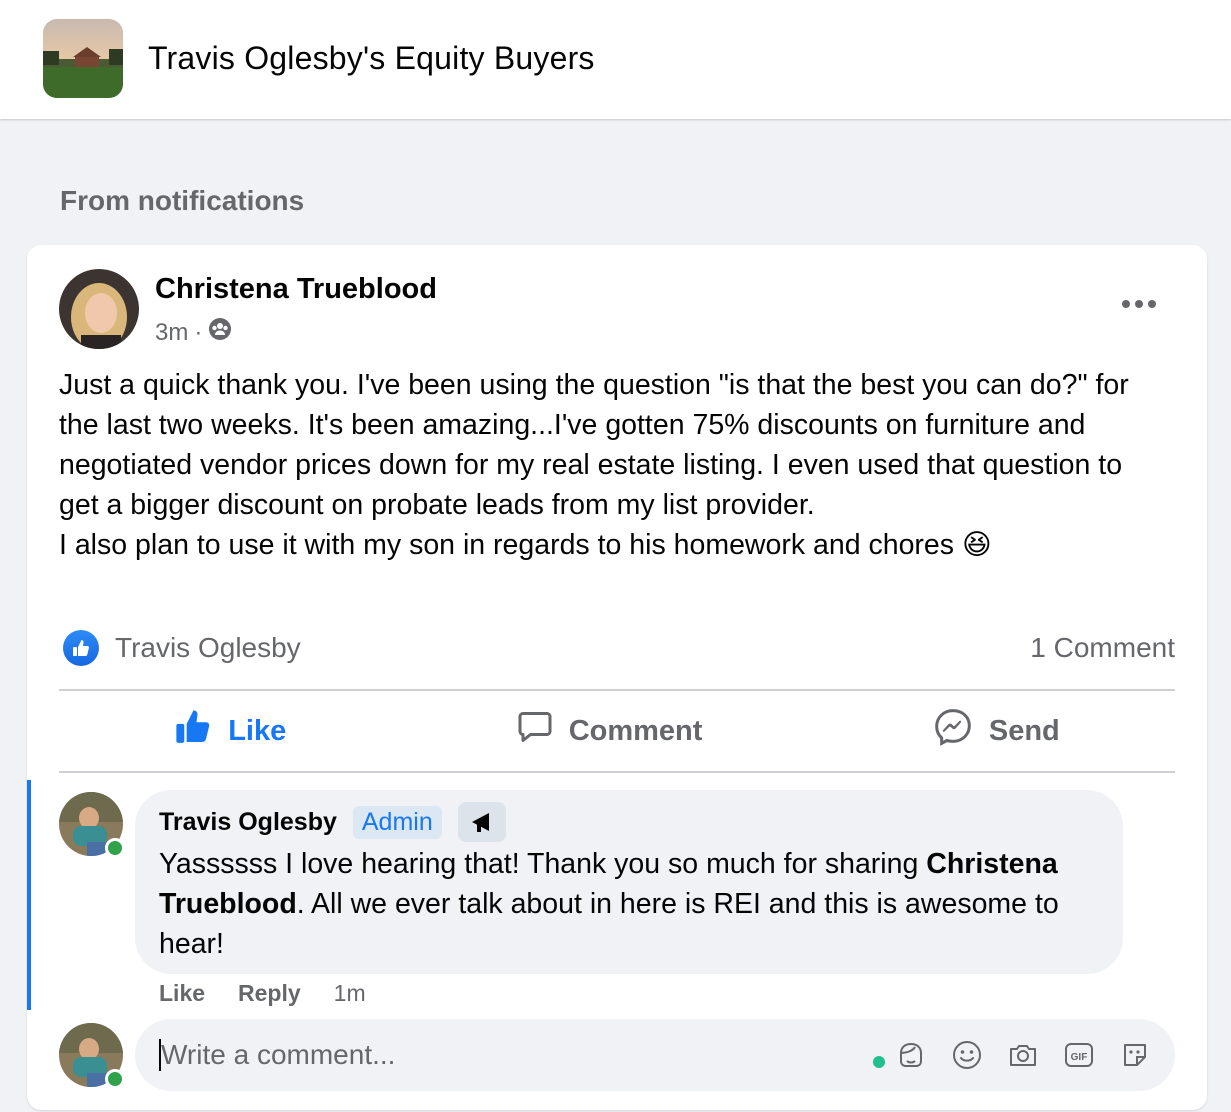 The image size is (1231, 1112). Describe the element at coordinates (967, 1055) in the screenshot. I see `emoji-icon` at that location.